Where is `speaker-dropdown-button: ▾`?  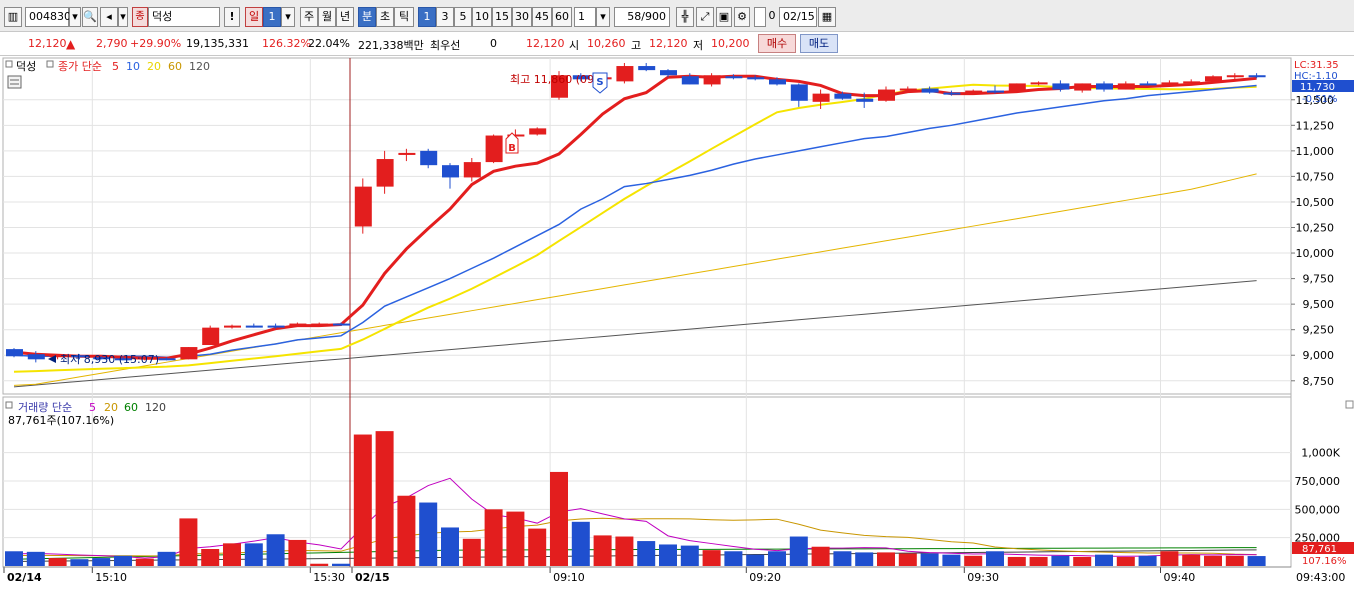 speaker-dropdown-button: ▾ is located at coordinates (123, 17).